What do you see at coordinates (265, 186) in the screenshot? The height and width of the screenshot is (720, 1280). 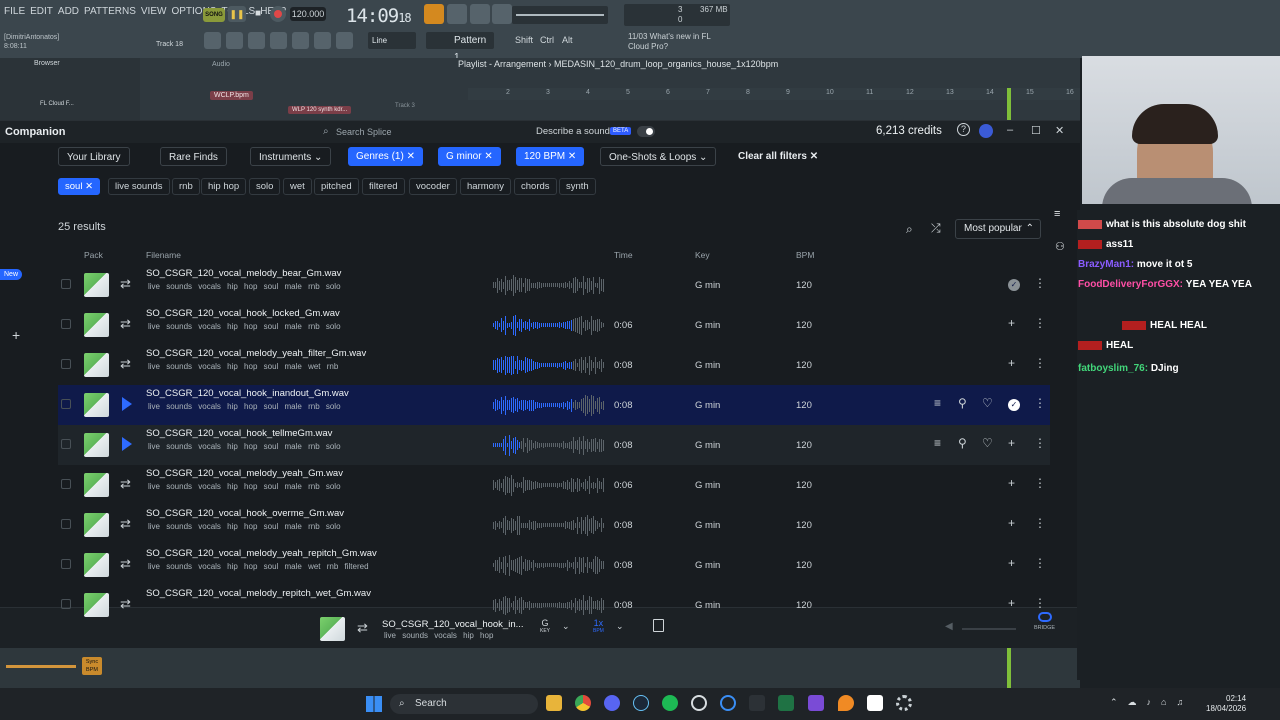 I see `tag-chip: solo` at bounding box center [265, 186].